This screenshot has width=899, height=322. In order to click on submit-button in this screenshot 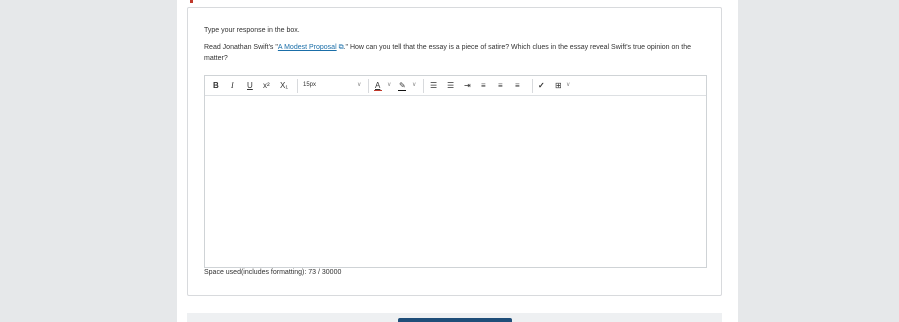, I will do `click(455, 320)`.